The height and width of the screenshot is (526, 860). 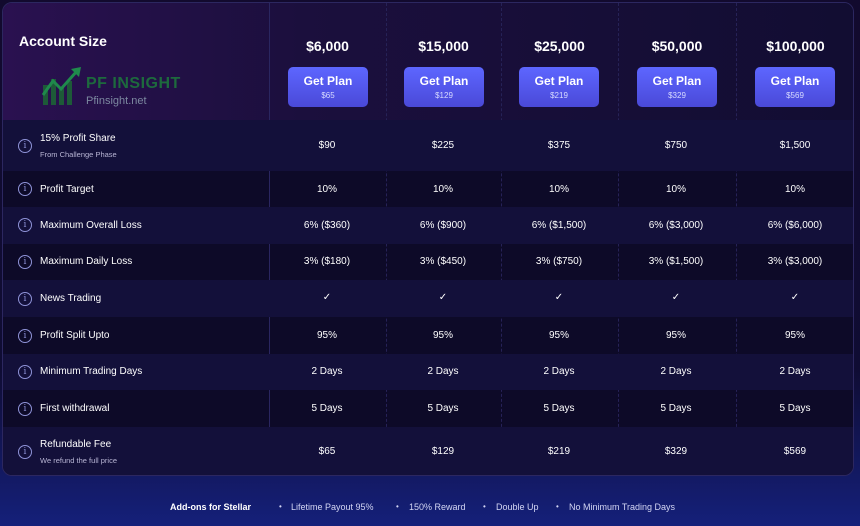 I want to click on table-cell: 3% ($3,000), so click(x=795, y=261).